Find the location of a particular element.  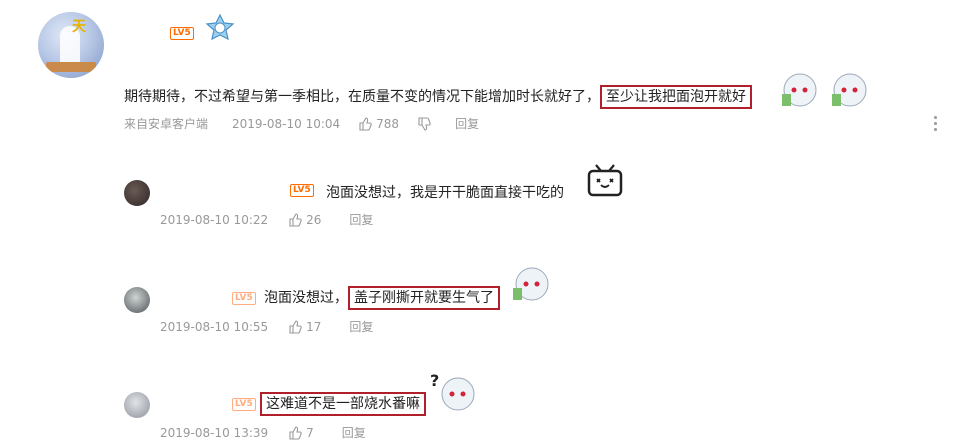

user-avatar: 天 is located at coordinates (71, 45).